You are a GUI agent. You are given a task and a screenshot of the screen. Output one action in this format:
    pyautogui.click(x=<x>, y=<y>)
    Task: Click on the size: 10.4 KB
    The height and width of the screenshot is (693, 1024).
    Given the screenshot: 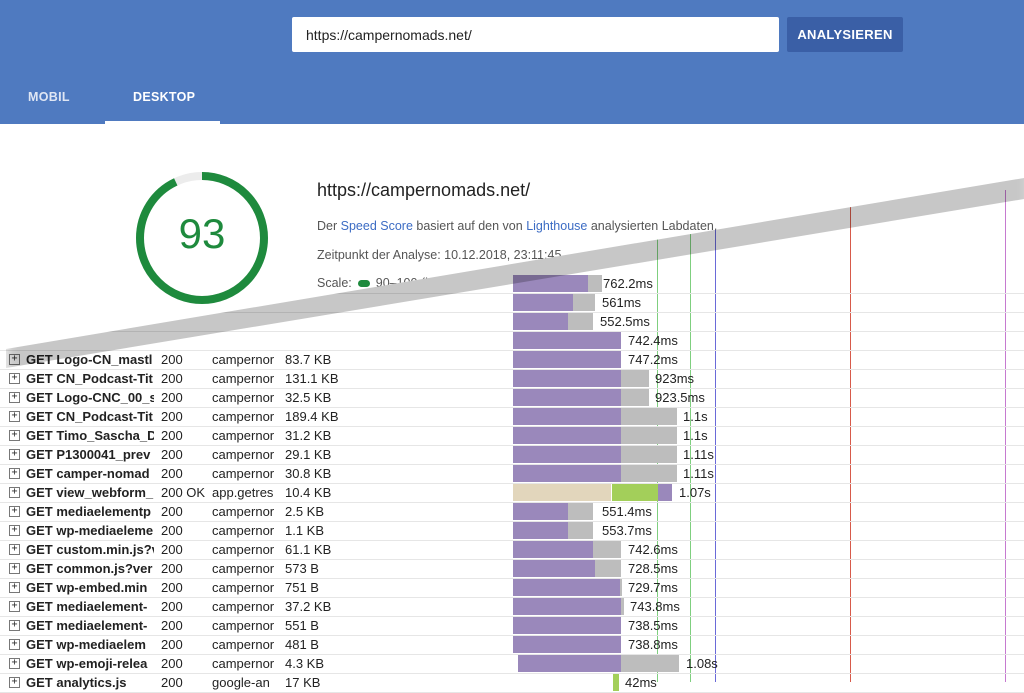 What is the action you would take?
    pyautogui.click(x=308, y=492)
    